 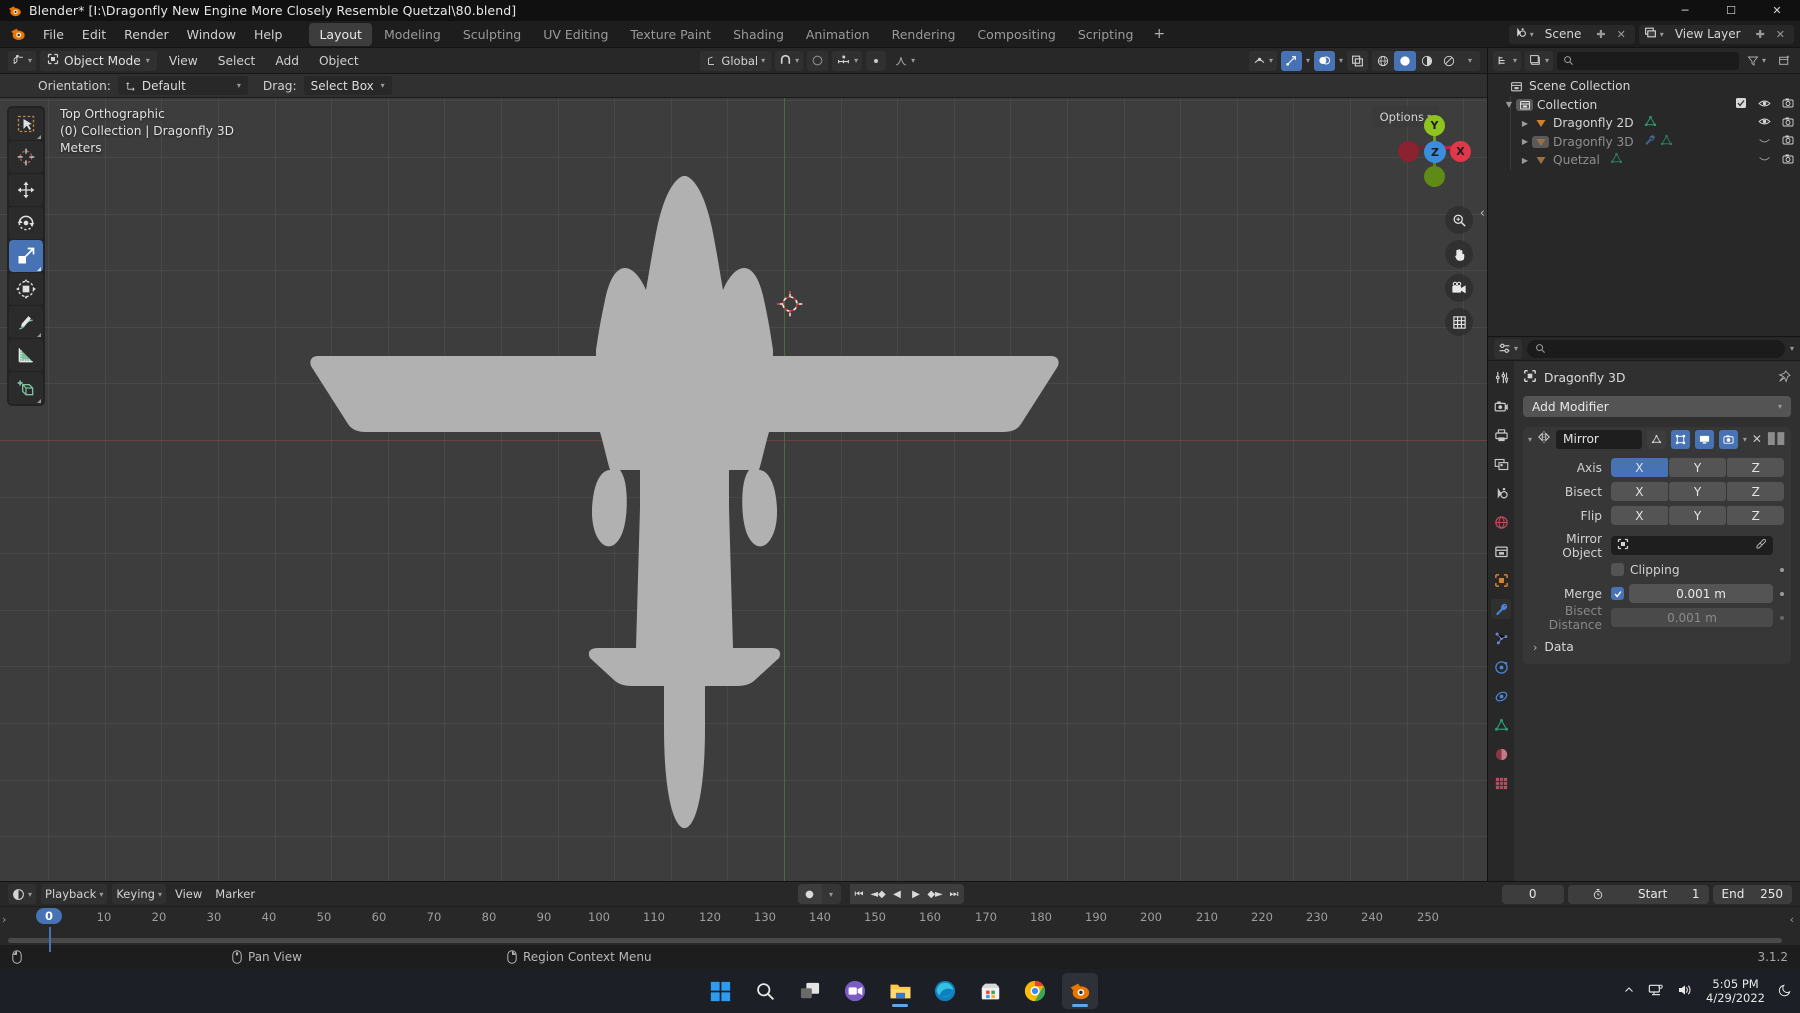 I want to click on delete-scene-icon: ✕, so click(x=1621, y=34).